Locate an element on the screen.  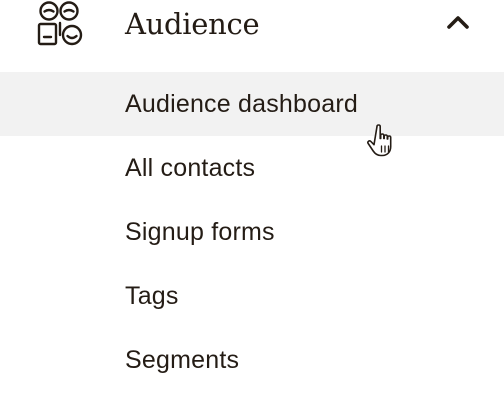
submenu-item-label: Signup forms is located at coordinates (200, 232).